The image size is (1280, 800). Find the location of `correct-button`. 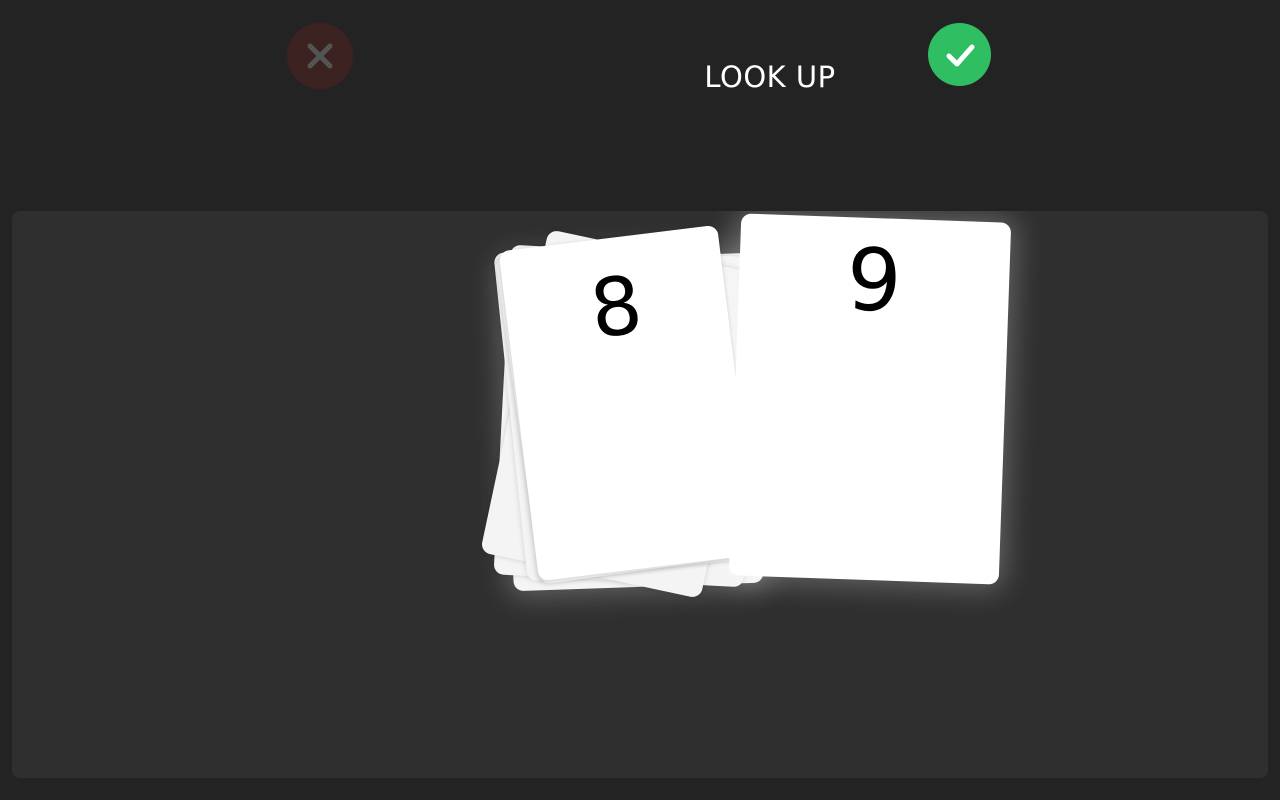

correct-button is located at coordinates (959, 54).